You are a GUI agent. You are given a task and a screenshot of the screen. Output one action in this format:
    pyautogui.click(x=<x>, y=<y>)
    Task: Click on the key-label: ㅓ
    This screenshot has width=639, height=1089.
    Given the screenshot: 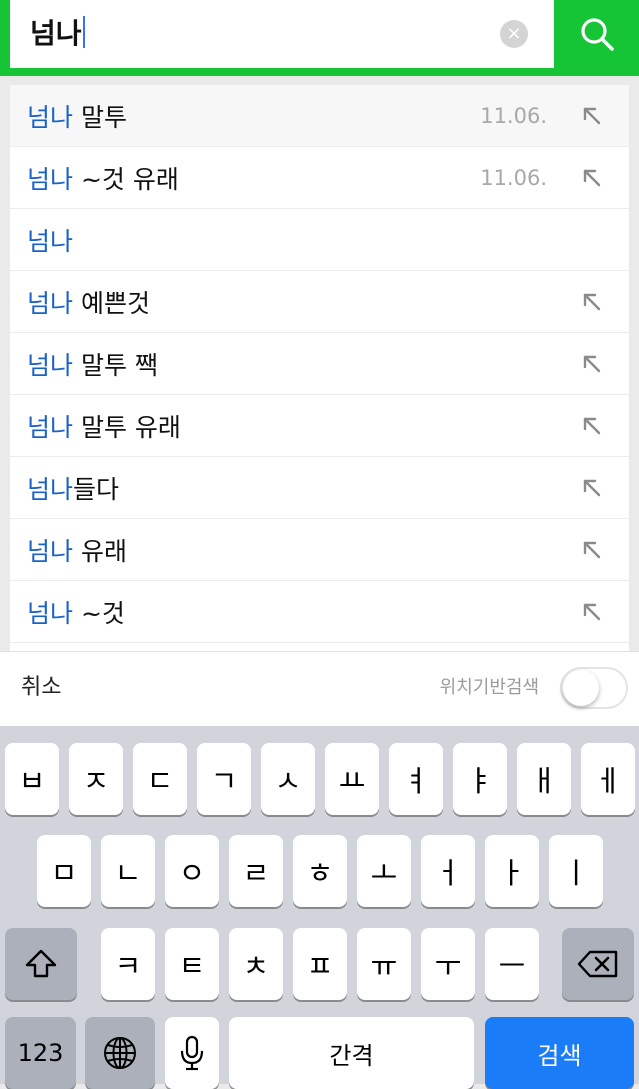 What is the action you would take?
    pyautogui.click(x=448, y=873)
    